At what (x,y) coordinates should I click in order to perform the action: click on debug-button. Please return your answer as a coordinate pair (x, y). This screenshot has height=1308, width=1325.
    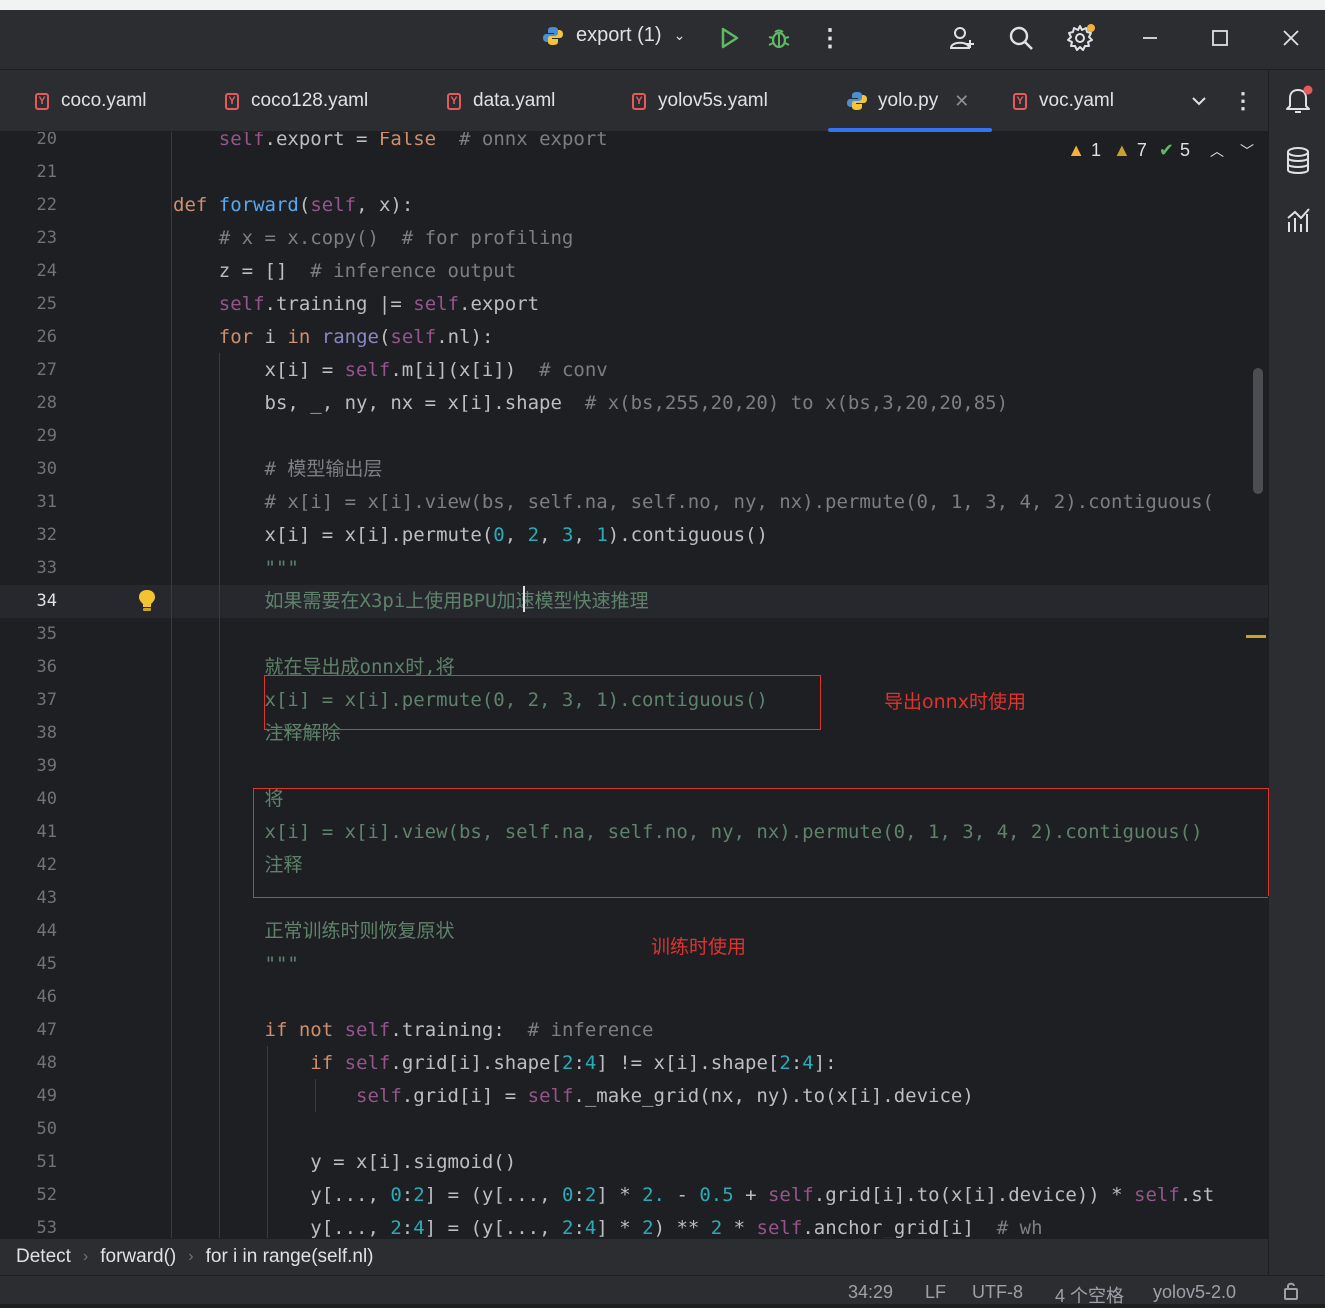
    Looking at the image, I should click on (779, 38).